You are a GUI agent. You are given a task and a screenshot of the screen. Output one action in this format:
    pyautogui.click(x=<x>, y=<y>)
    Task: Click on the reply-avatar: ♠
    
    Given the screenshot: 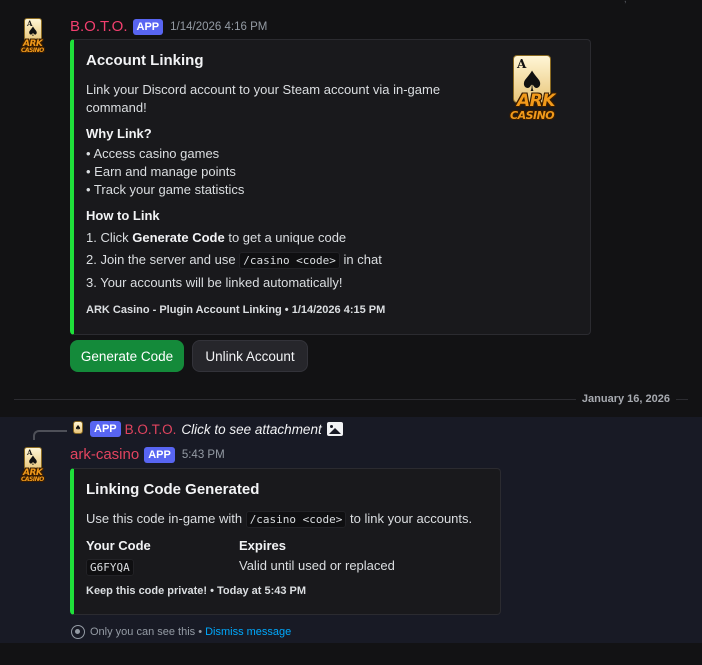 What is the action you would take?
    pyautogui.click(x=78, y=429)
    